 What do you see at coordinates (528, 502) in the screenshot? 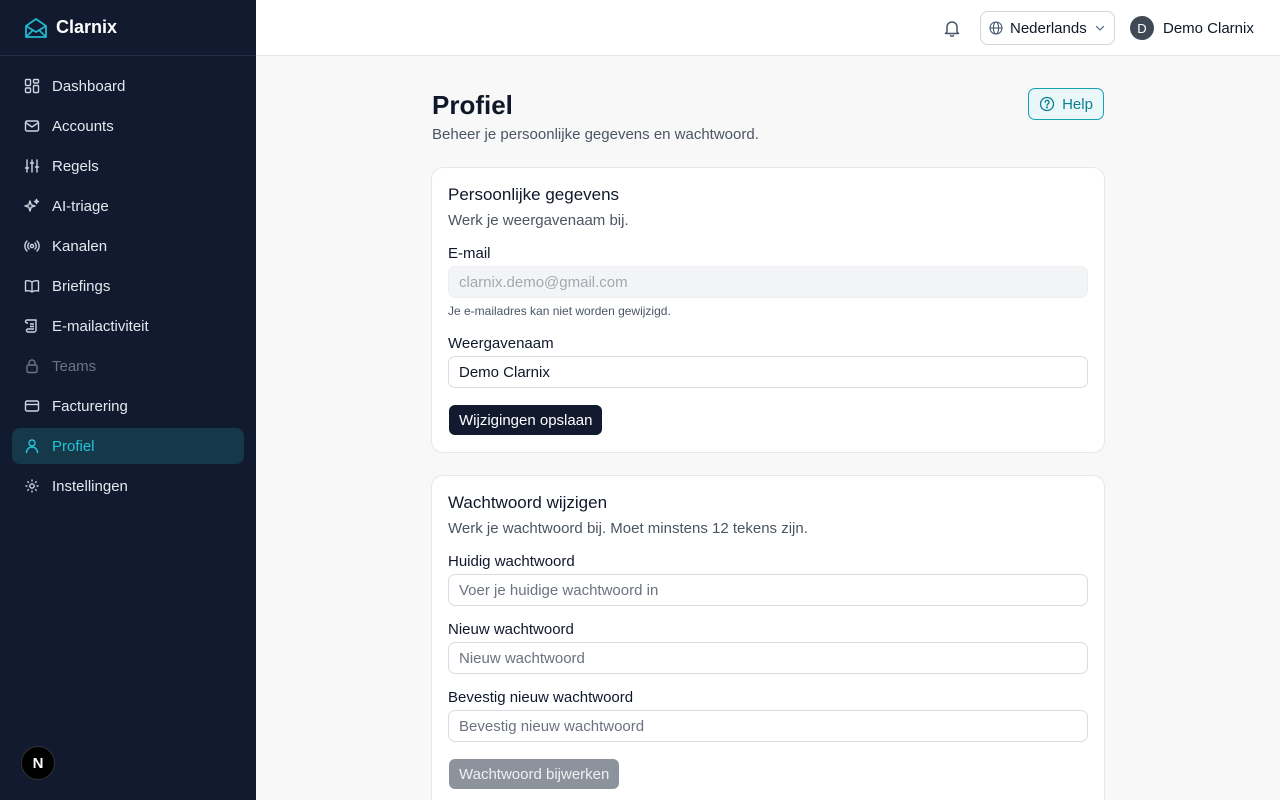
I see `change-password-title: Wachtwoord wijzigen` at bounding box center [528, 502].